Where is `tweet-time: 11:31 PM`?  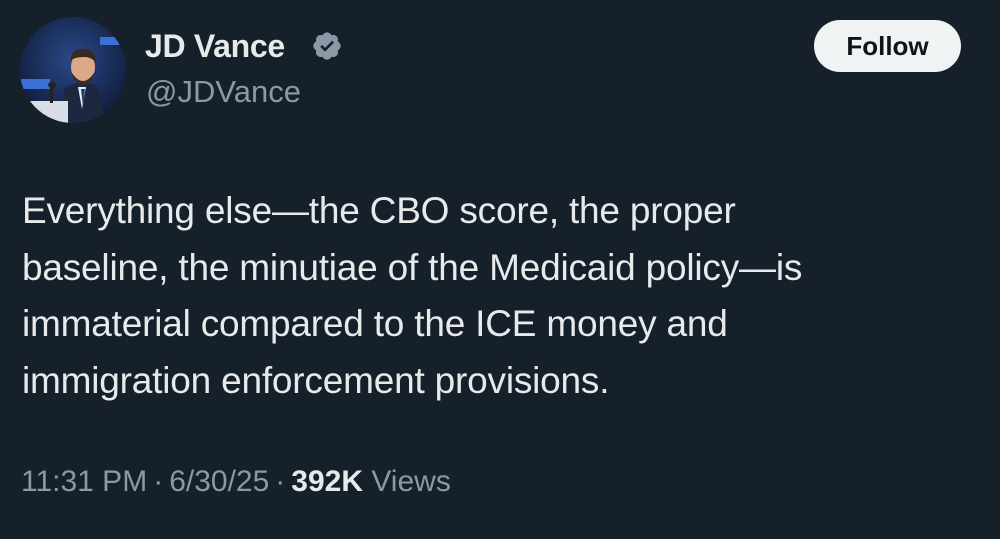 tweet-time: 11:31 PM is located at coordinates (84, 481).